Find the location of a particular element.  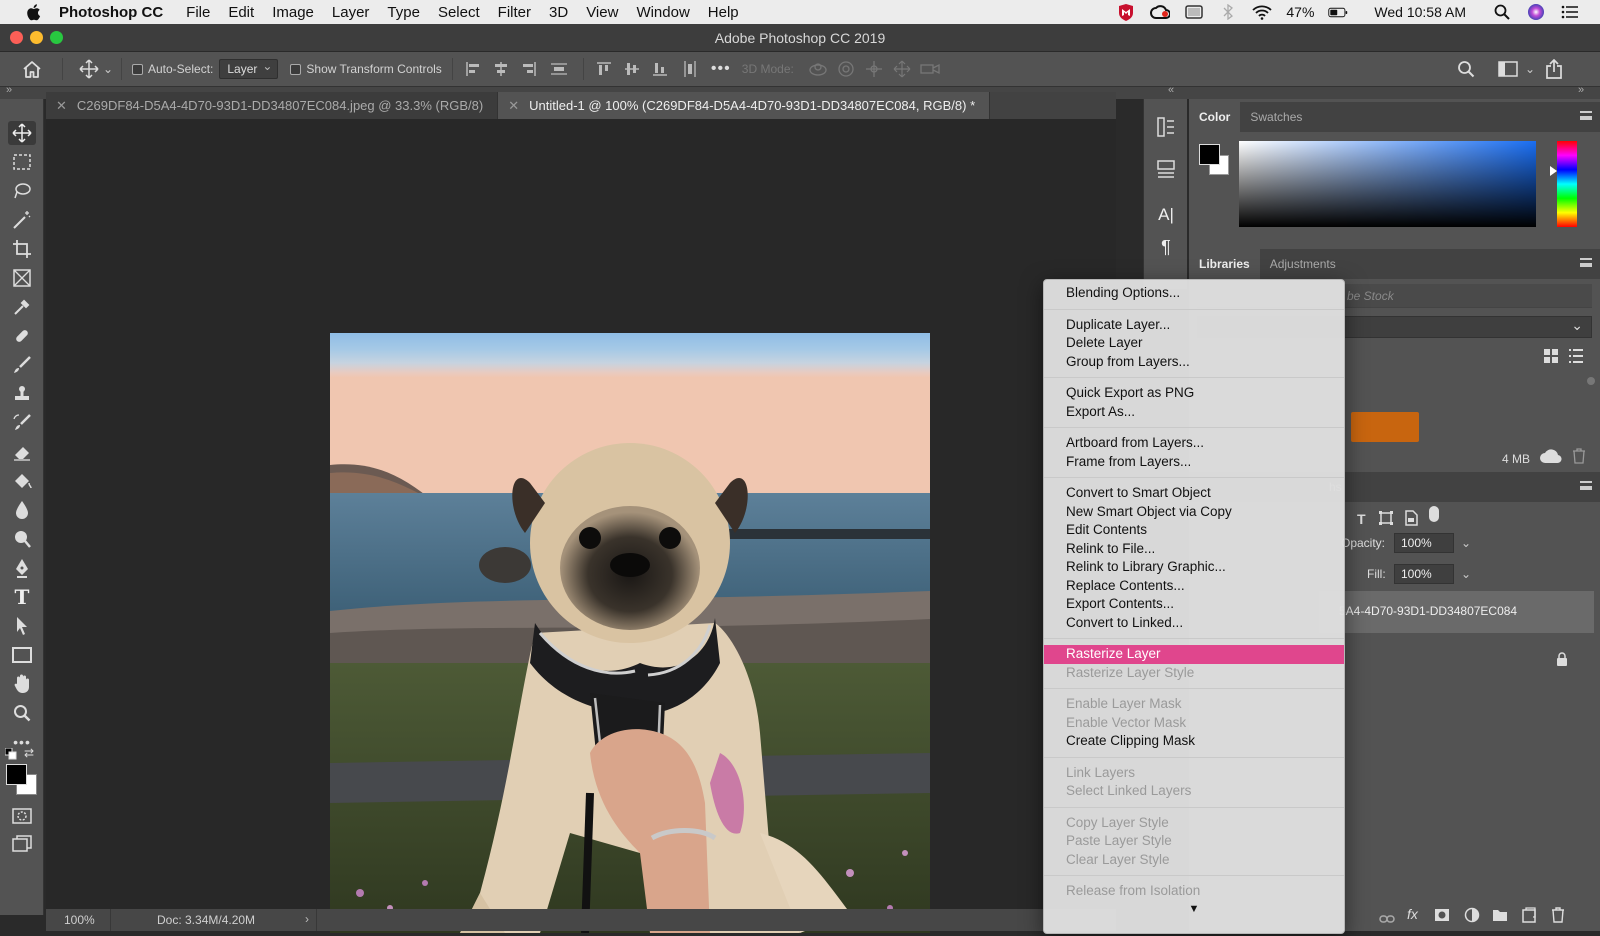

frame-tool-icon is located at coordinates (22, 278).